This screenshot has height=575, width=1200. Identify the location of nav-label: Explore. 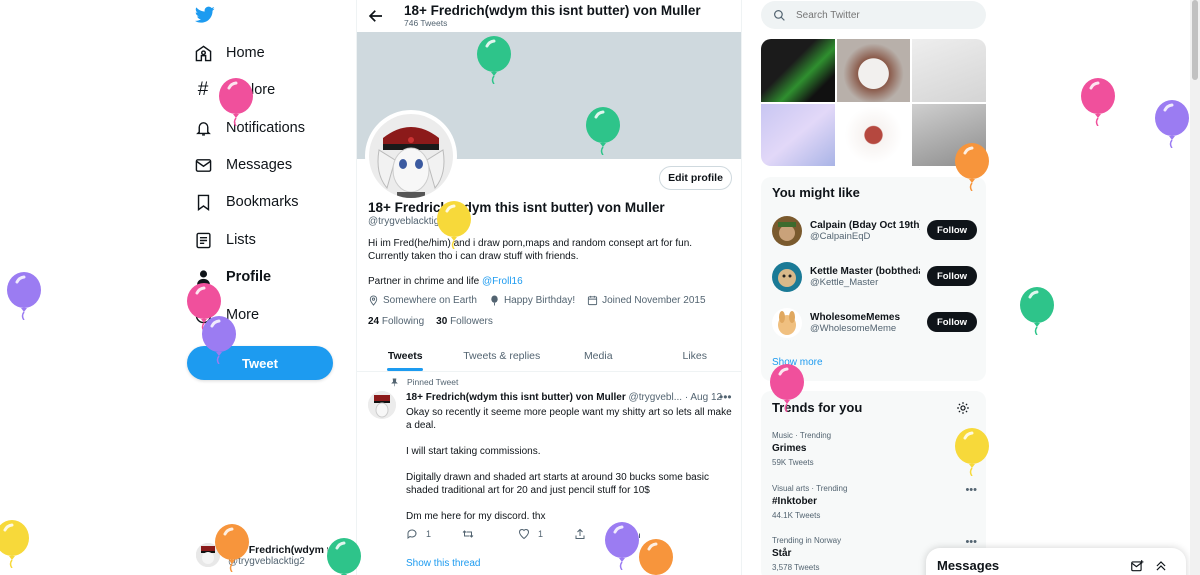
(251, 90).